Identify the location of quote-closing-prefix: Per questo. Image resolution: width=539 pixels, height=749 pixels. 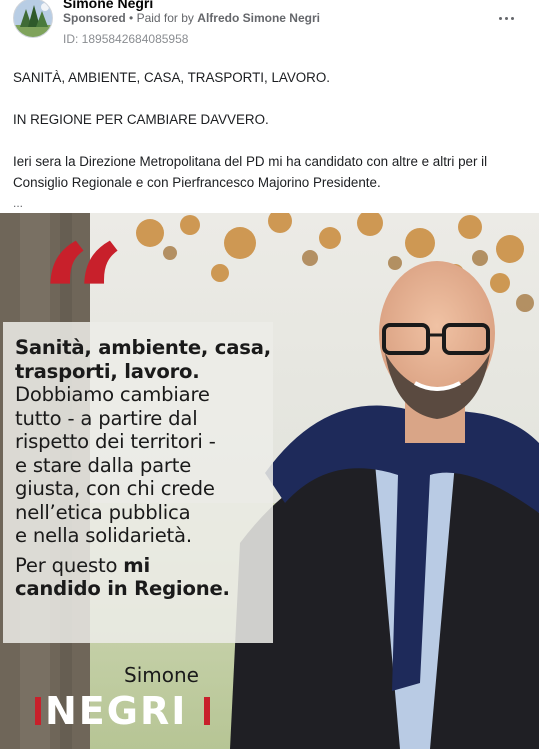
(66, 565).